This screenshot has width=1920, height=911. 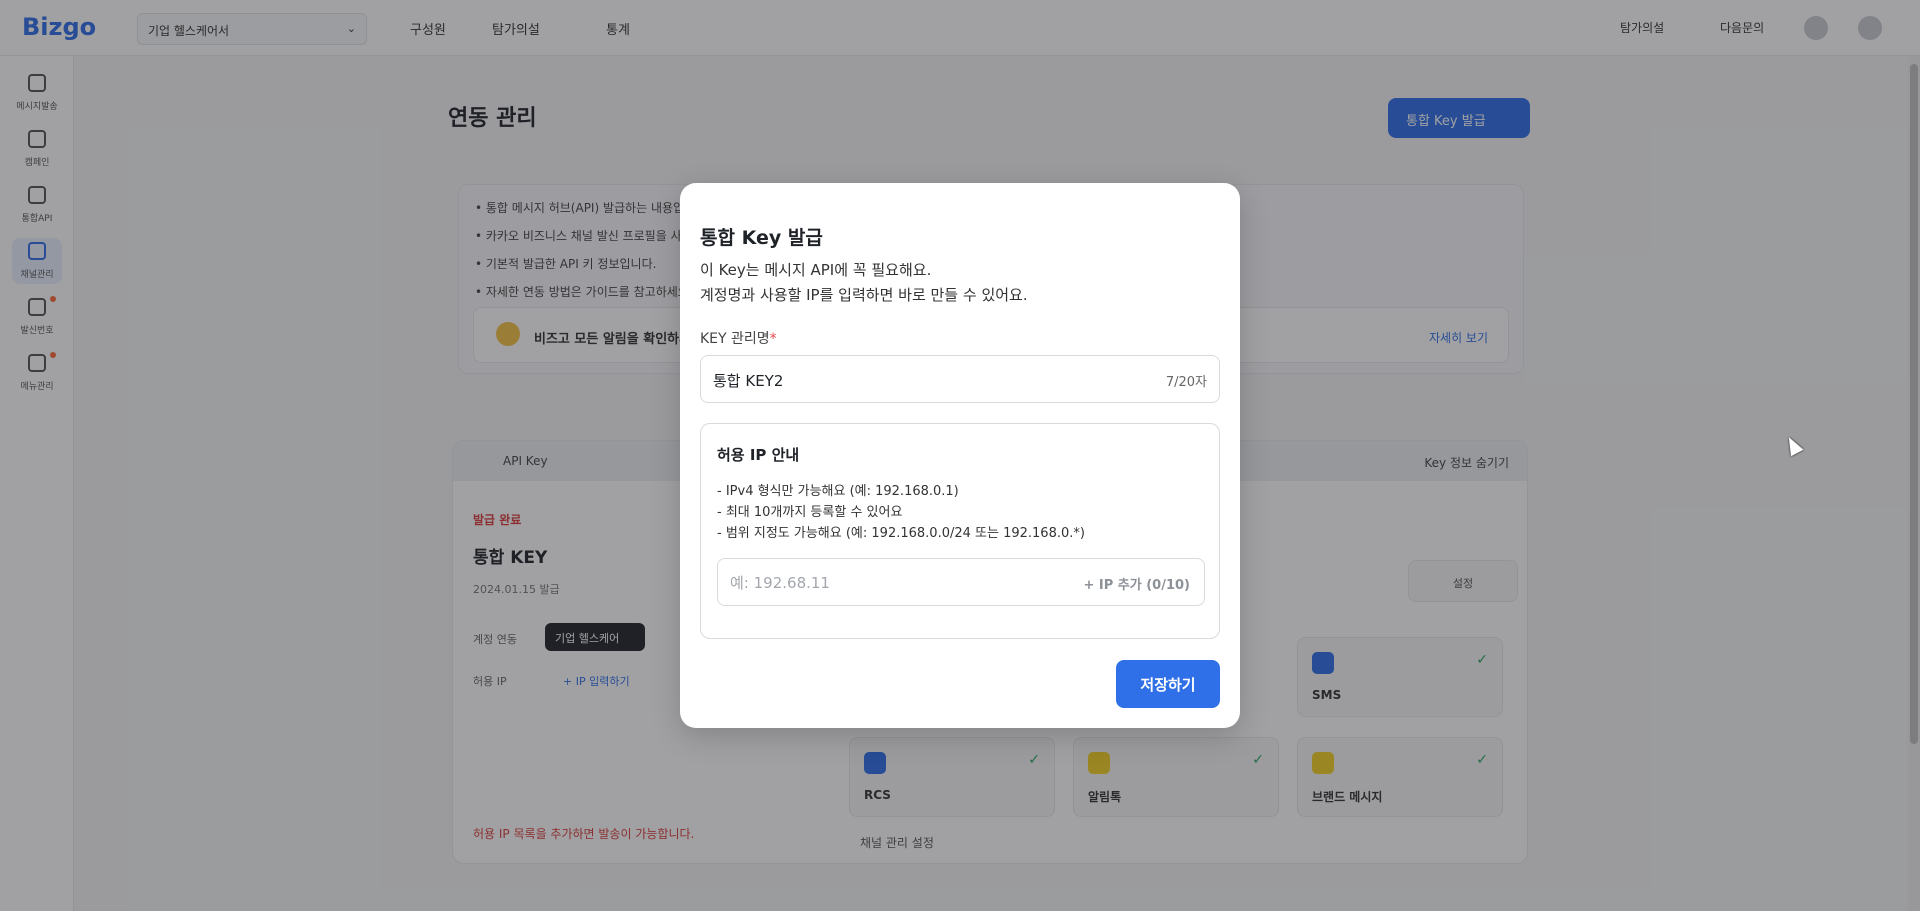 I want to click on char-count: 7/20자, so click(x=1186, y=382).